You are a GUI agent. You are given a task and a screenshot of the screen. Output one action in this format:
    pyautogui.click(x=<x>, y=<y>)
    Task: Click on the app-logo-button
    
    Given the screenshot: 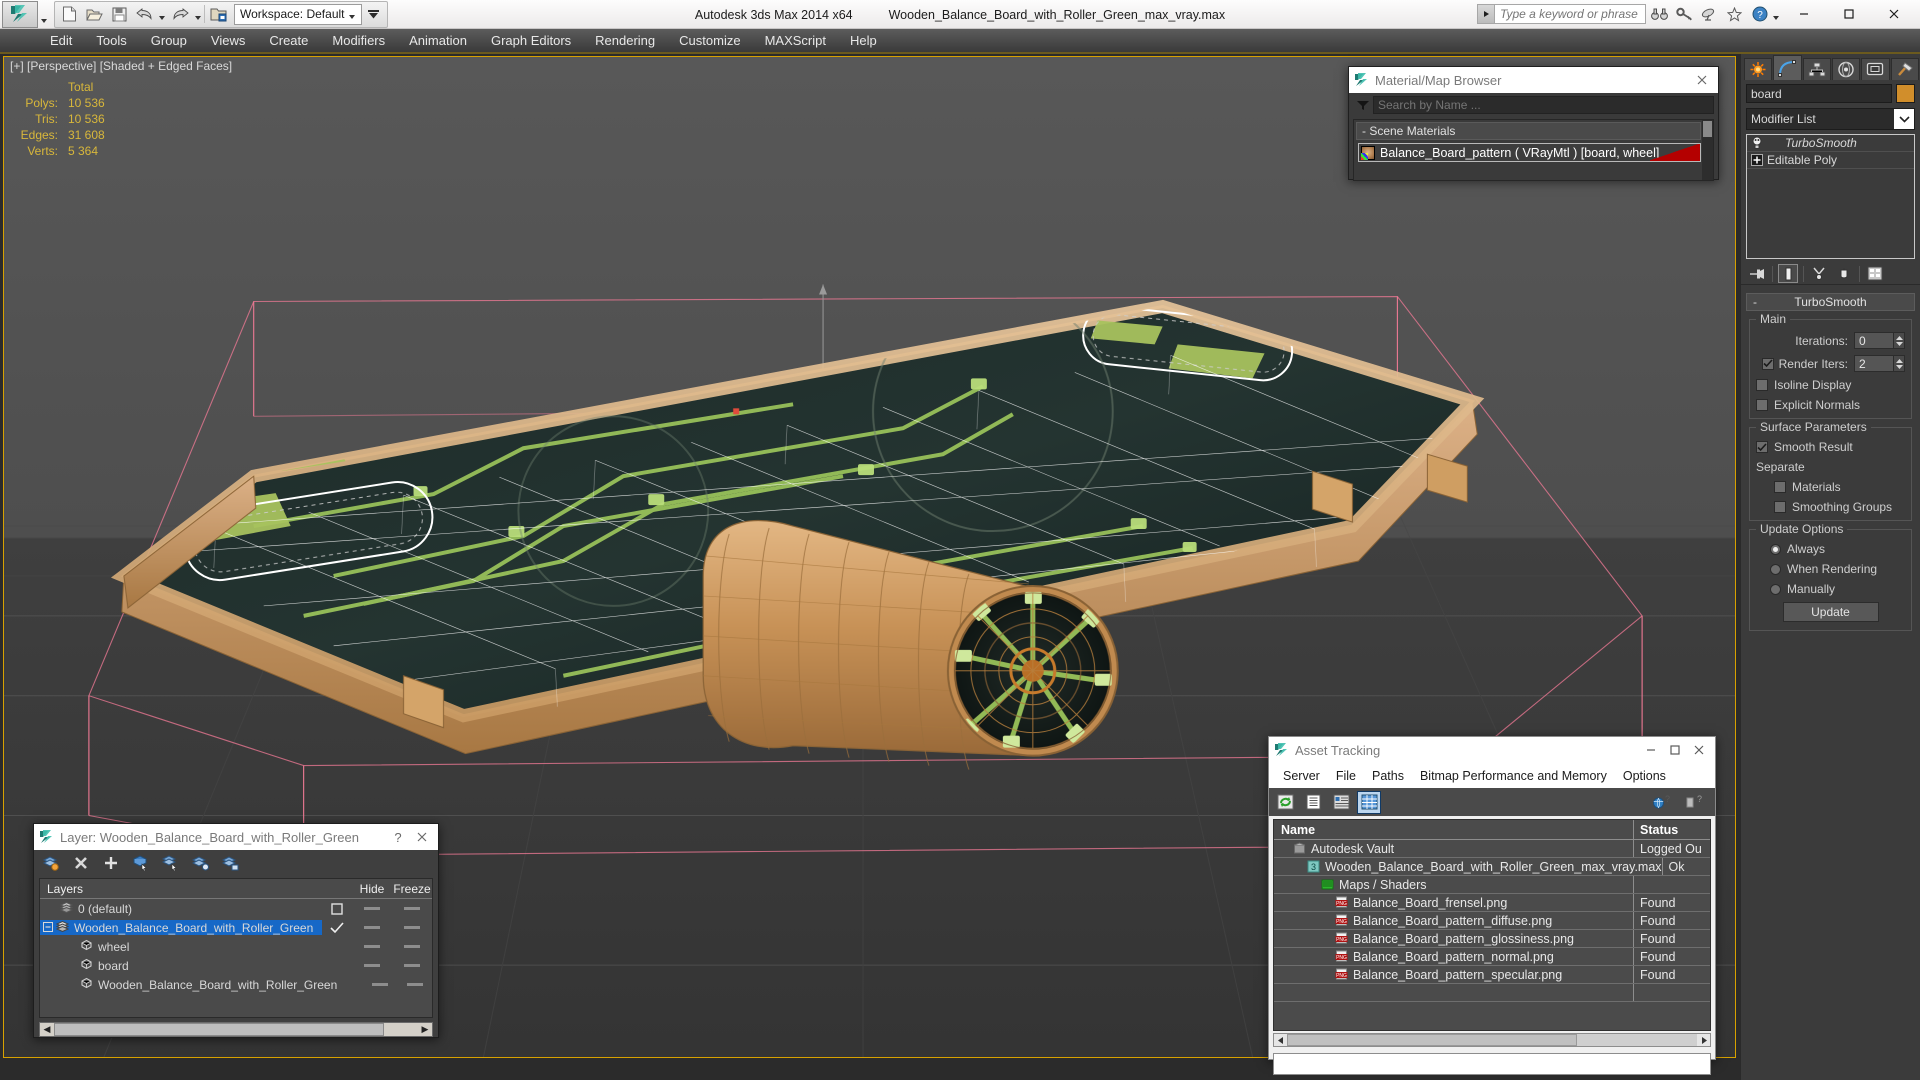 What is the action you would take?
    pyautogui.click(x=20, y=14)
    